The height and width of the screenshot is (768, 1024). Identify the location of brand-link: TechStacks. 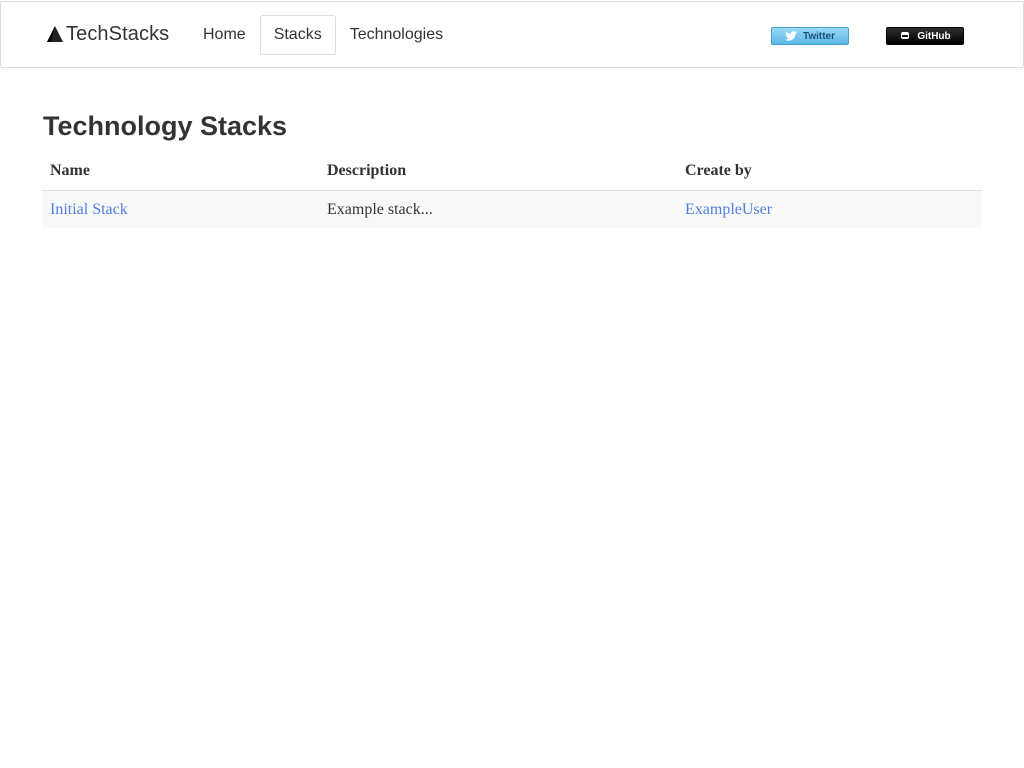
(107, 34).